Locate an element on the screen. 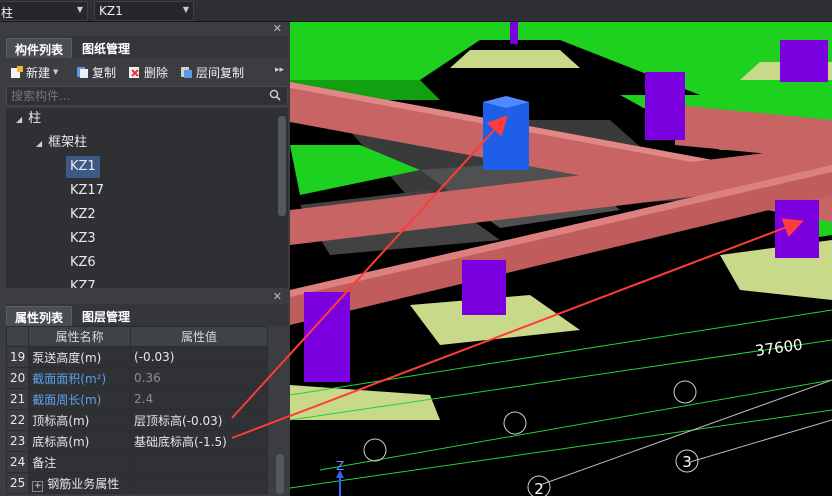 The image size is (832, 496). row-num: 25 is located at coordinates (17, 483).